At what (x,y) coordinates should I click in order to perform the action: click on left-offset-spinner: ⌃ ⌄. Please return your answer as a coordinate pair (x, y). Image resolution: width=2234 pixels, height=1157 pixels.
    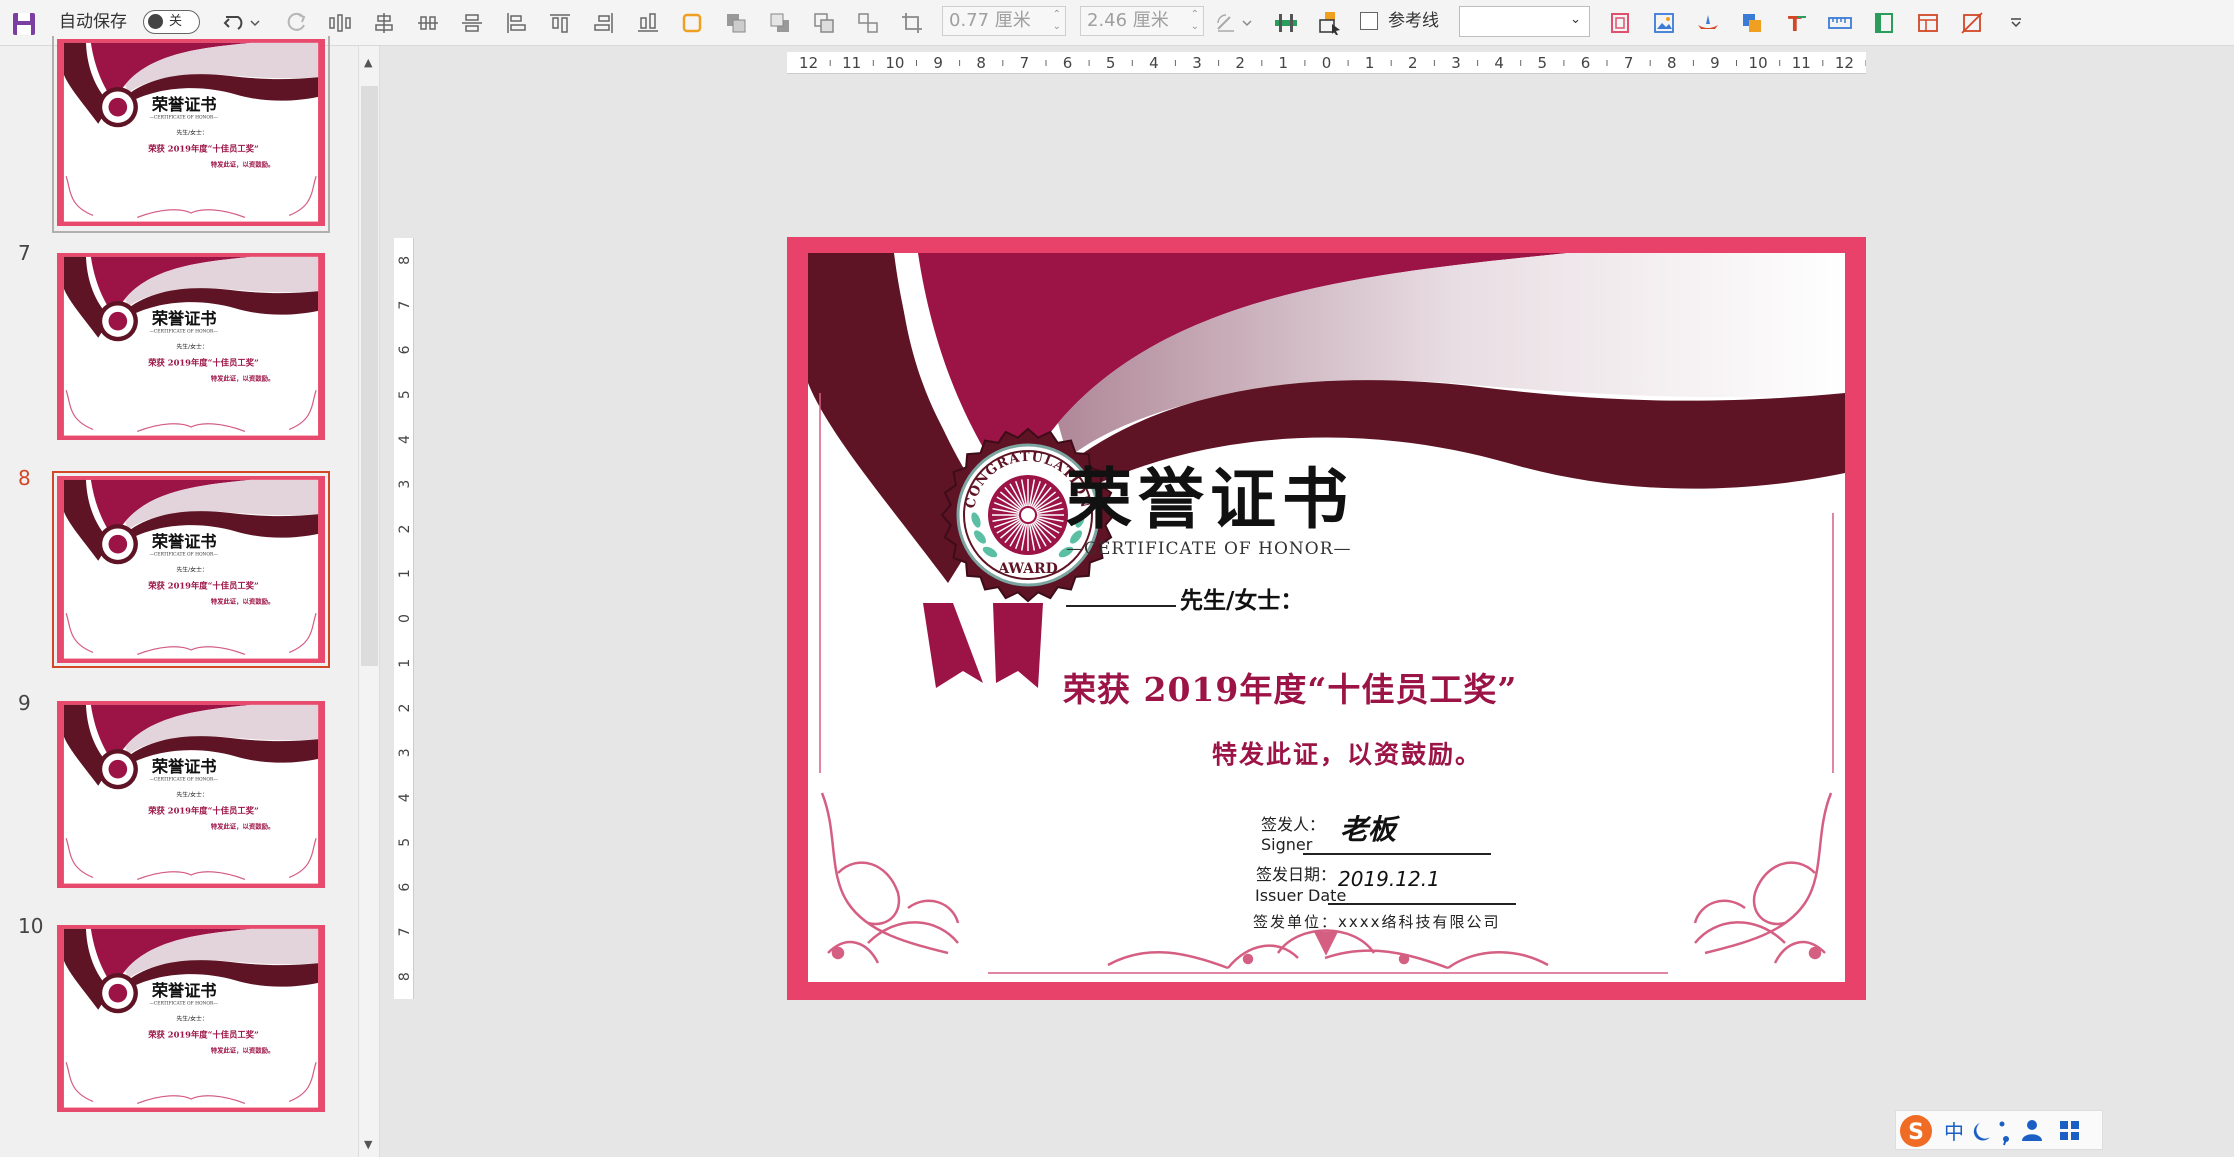
    Looking at the image, I should click on (1057, 21).